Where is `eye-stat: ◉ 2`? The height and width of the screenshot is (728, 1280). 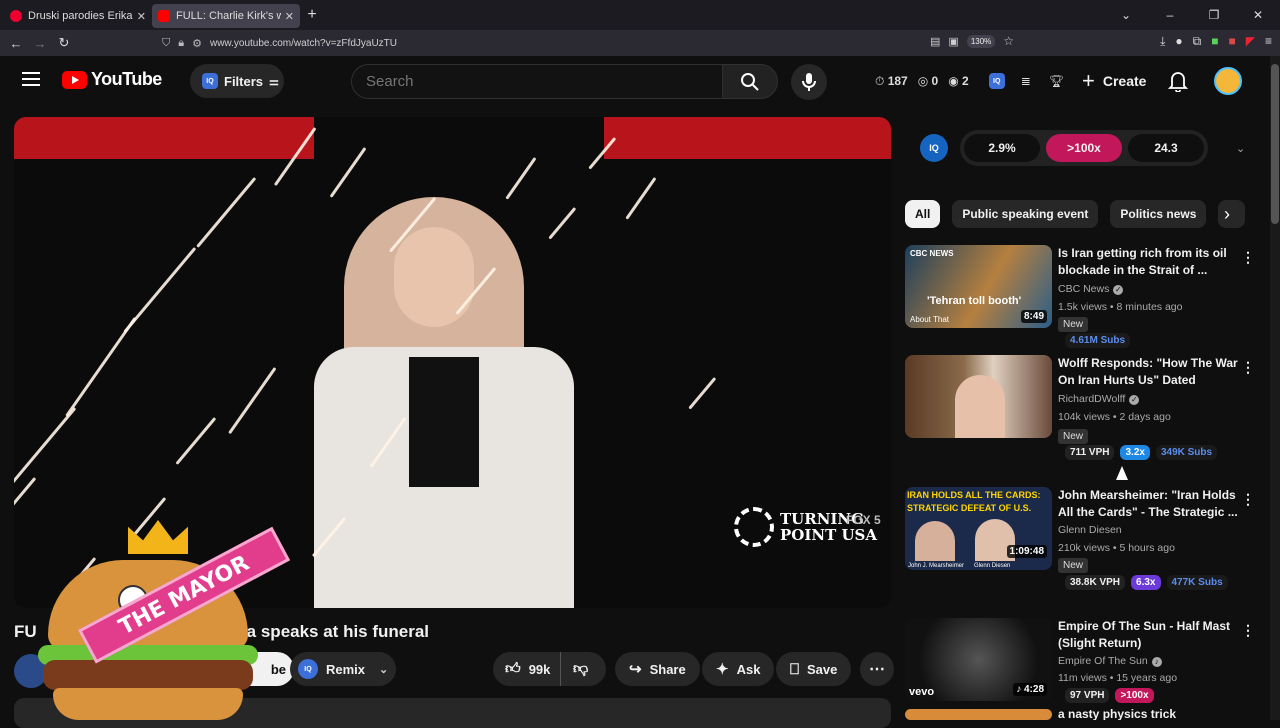
eye-stat: ◉ 2 is located at coordinates (958, 81).